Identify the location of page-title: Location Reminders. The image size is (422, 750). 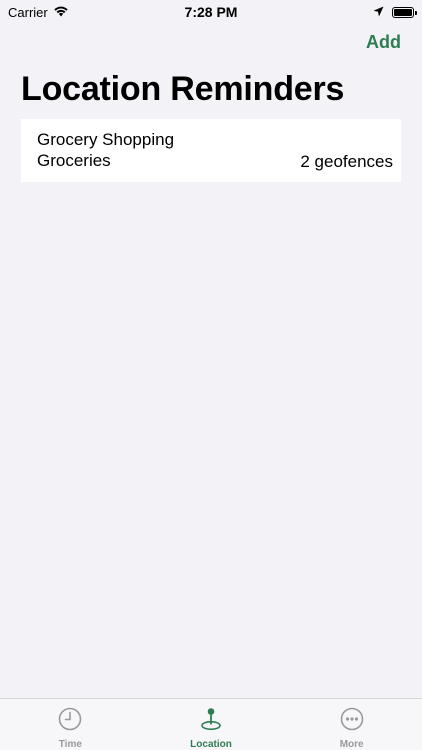
(183, 89).